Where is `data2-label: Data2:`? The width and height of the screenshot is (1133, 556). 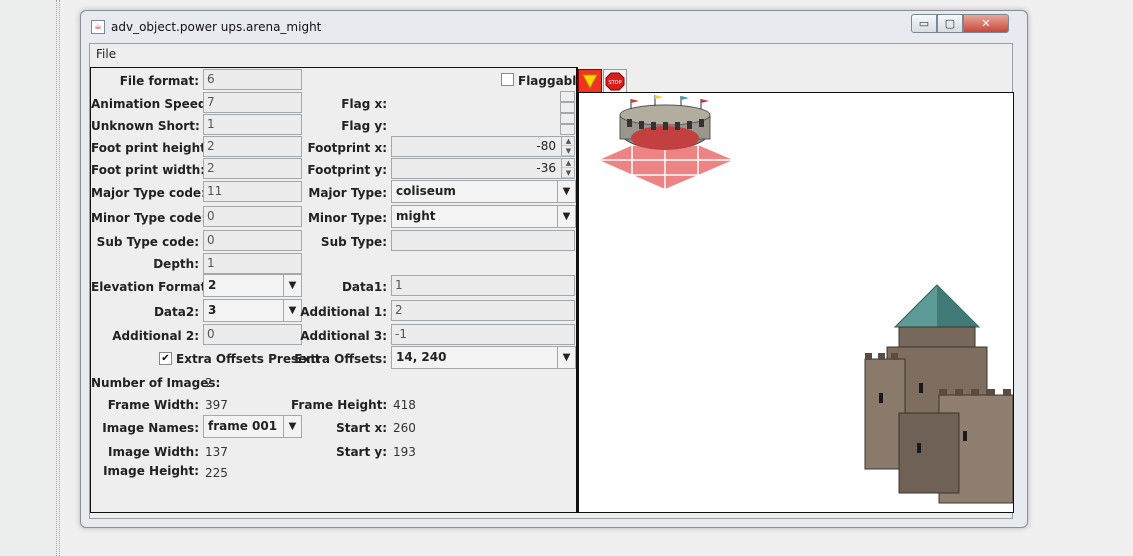 data2-label: Data2: is located at coordinates (176, 312).